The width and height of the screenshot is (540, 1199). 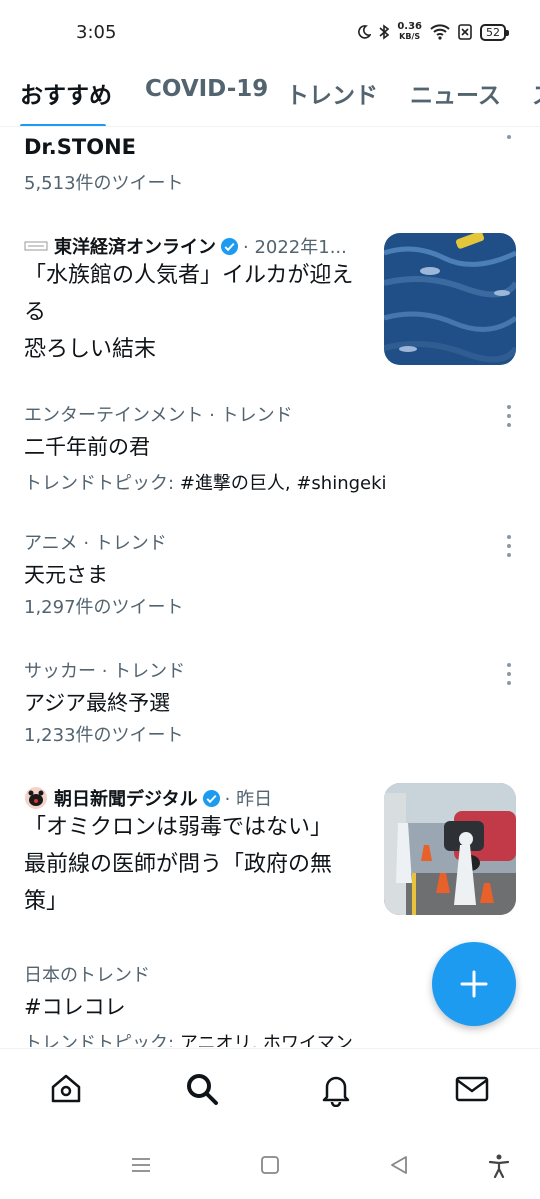 I want to click on status-icons: 0.36 KB/S 52, so click(x=433, y=31).